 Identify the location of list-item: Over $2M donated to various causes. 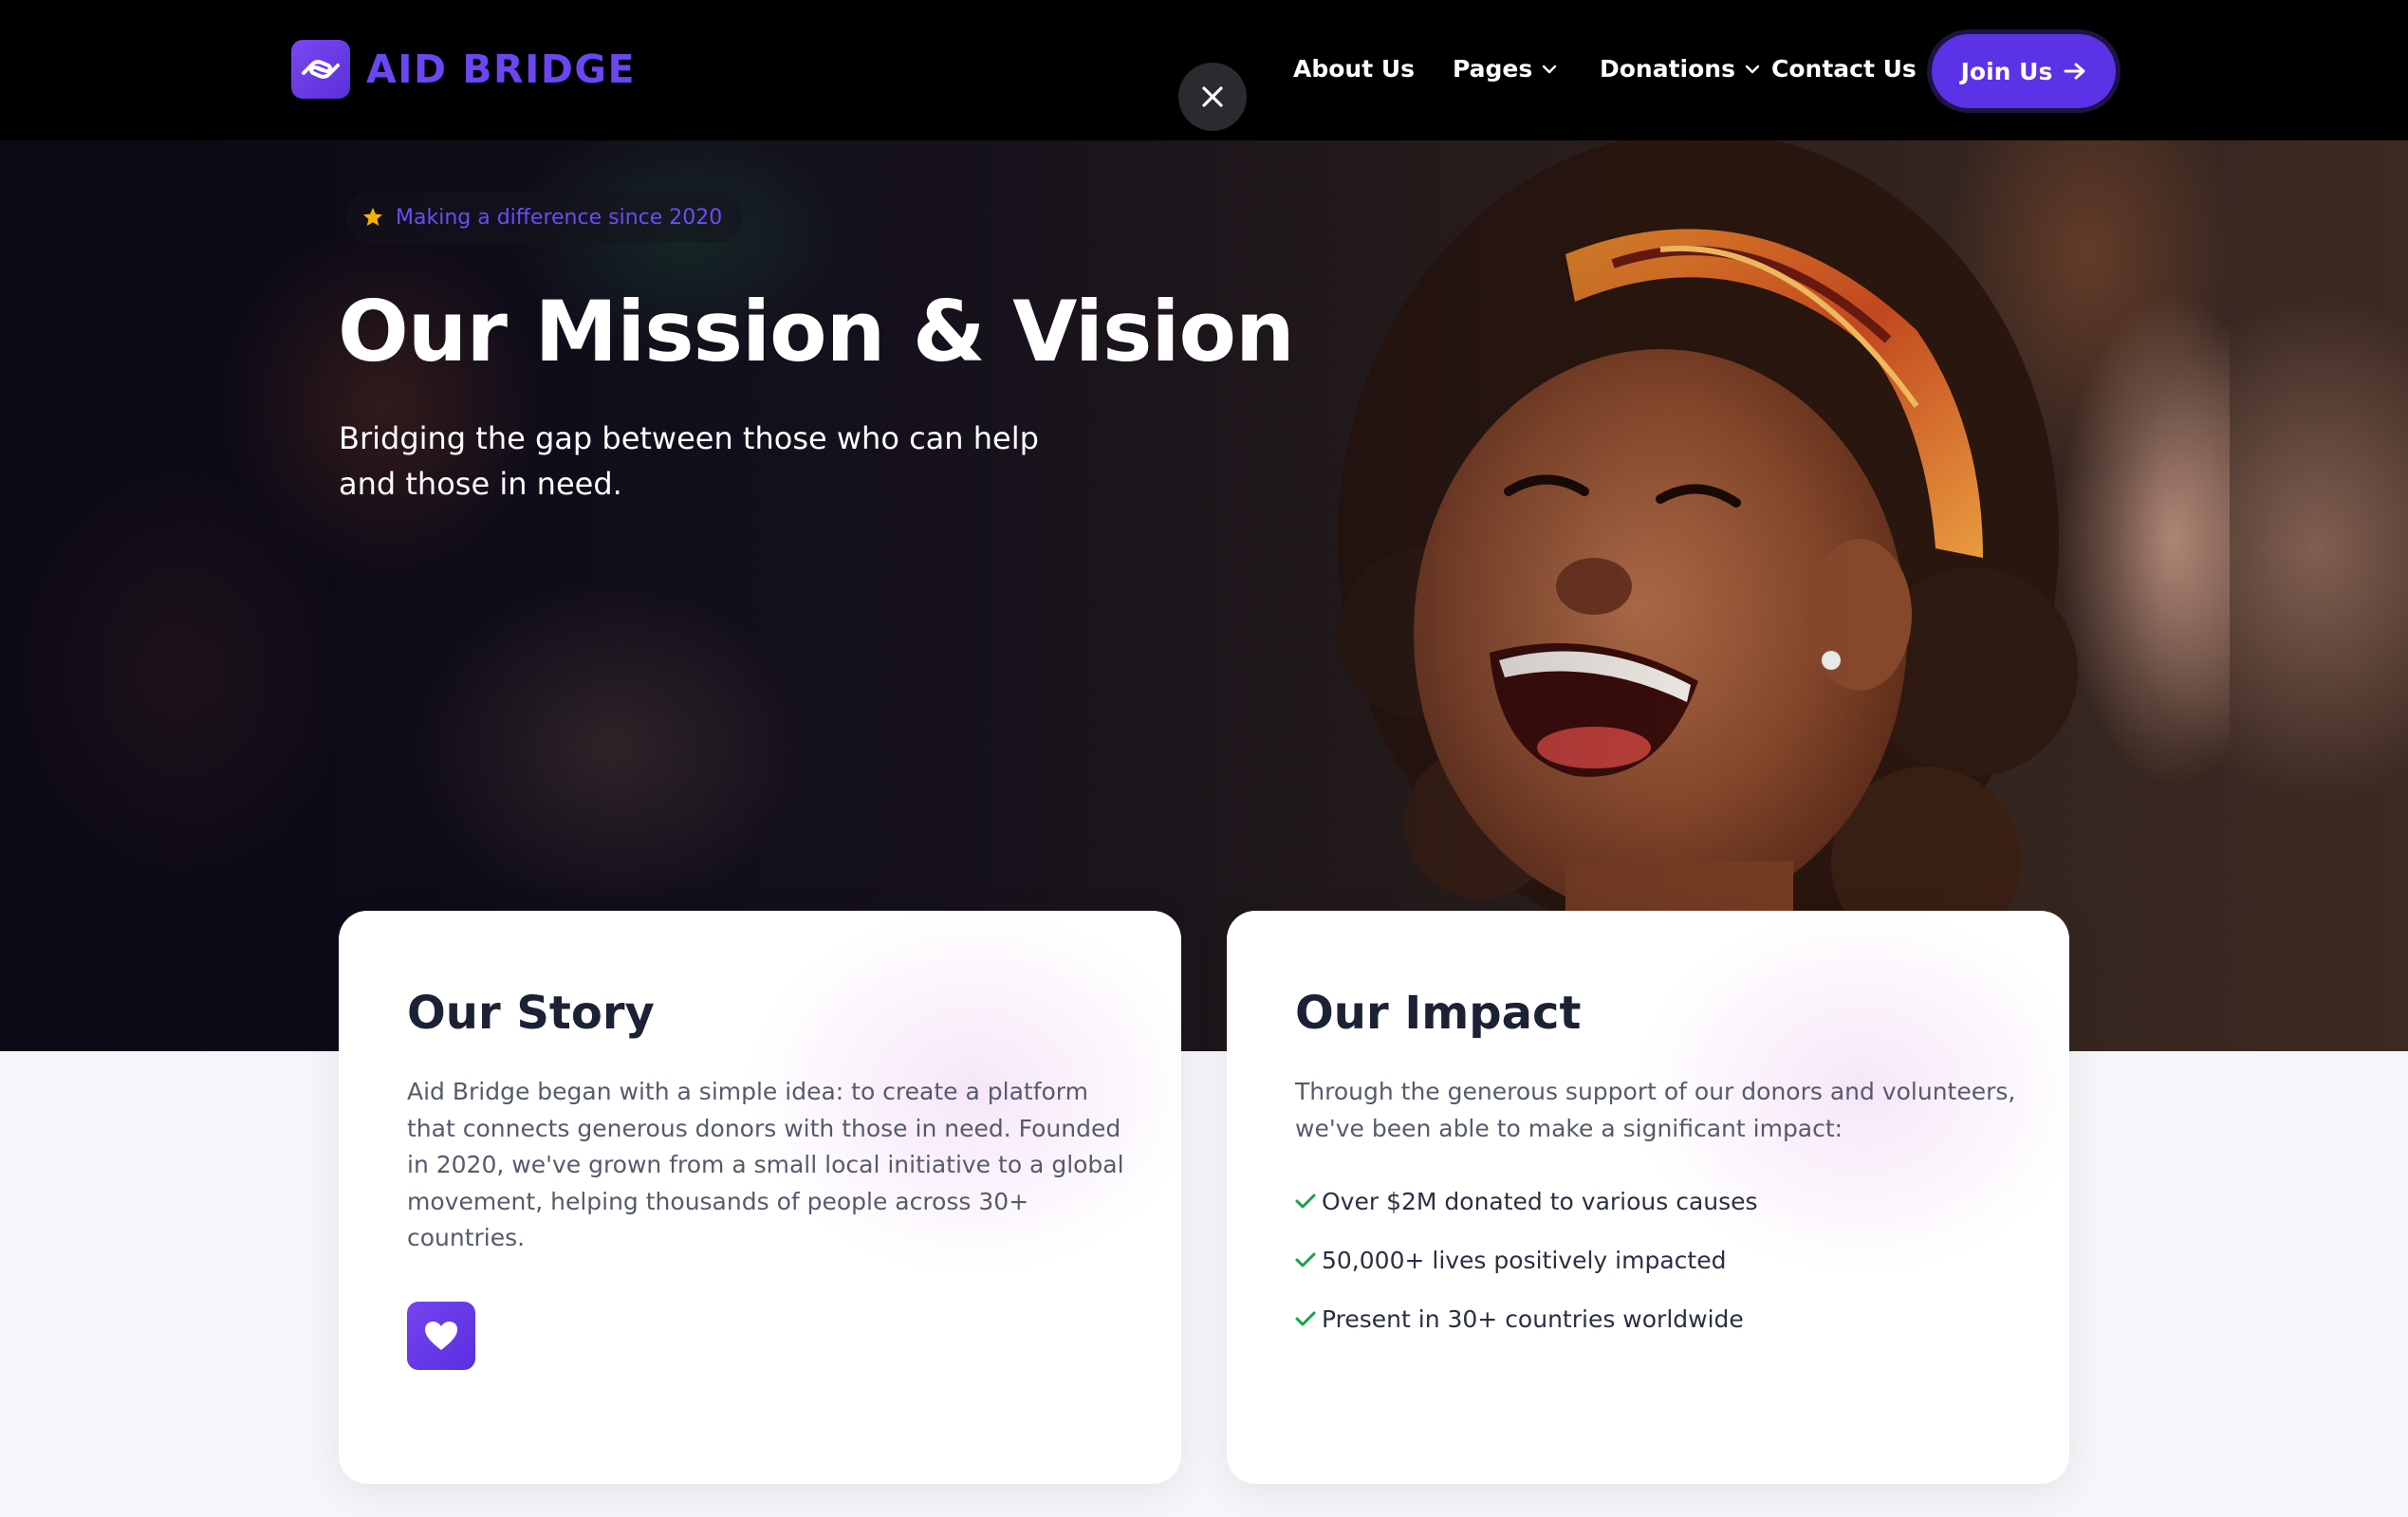
(1526, 1201).